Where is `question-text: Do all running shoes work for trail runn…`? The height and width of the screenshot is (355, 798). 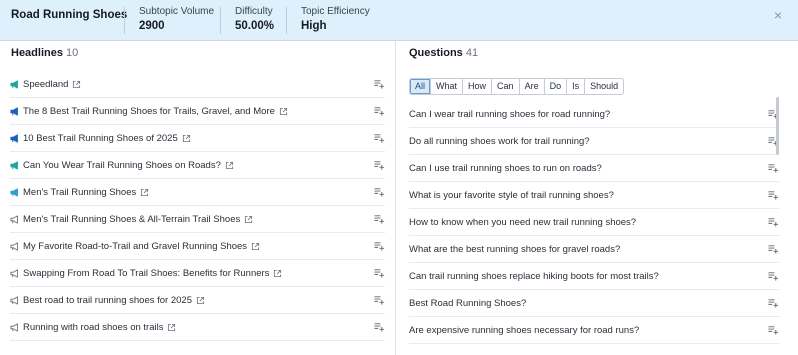 question-text: Do all running shoes work for trail runn… is located at coordinates (499, 141).